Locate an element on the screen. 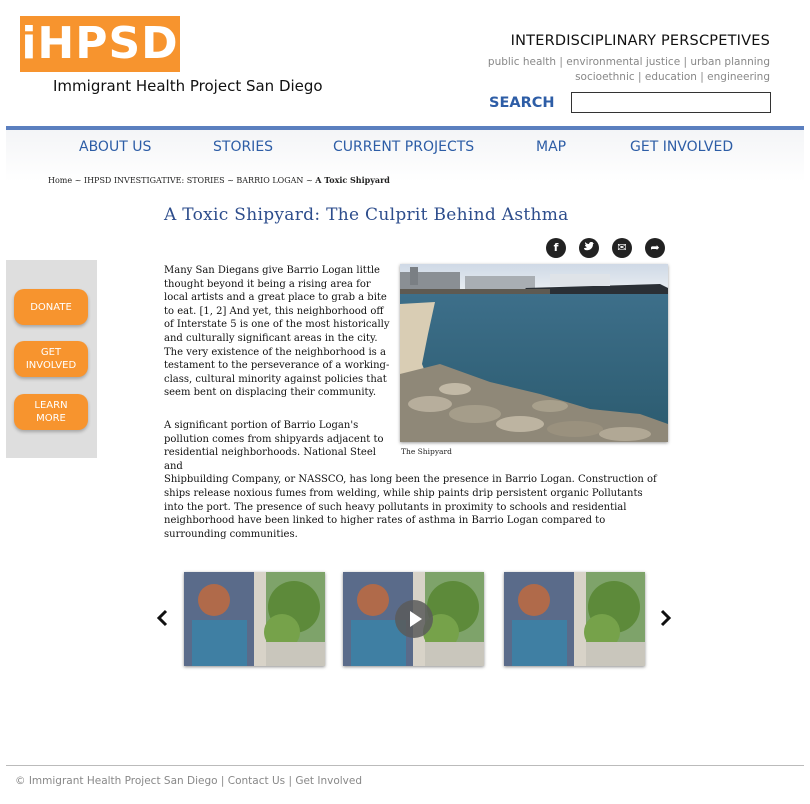  chevron-right-glyph is located at coordinates (666, 618).